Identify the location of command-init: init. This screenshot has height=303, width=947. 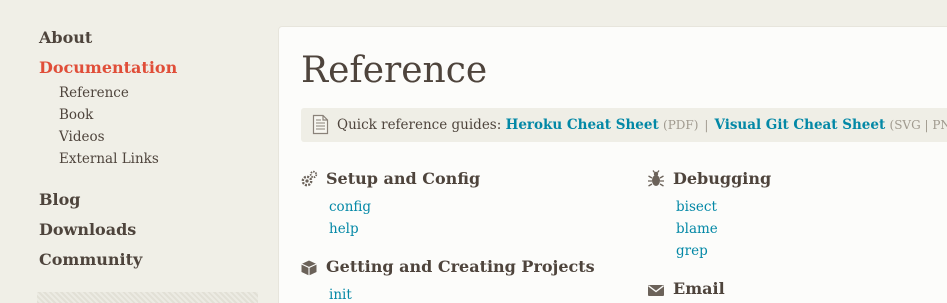
(340, 294).